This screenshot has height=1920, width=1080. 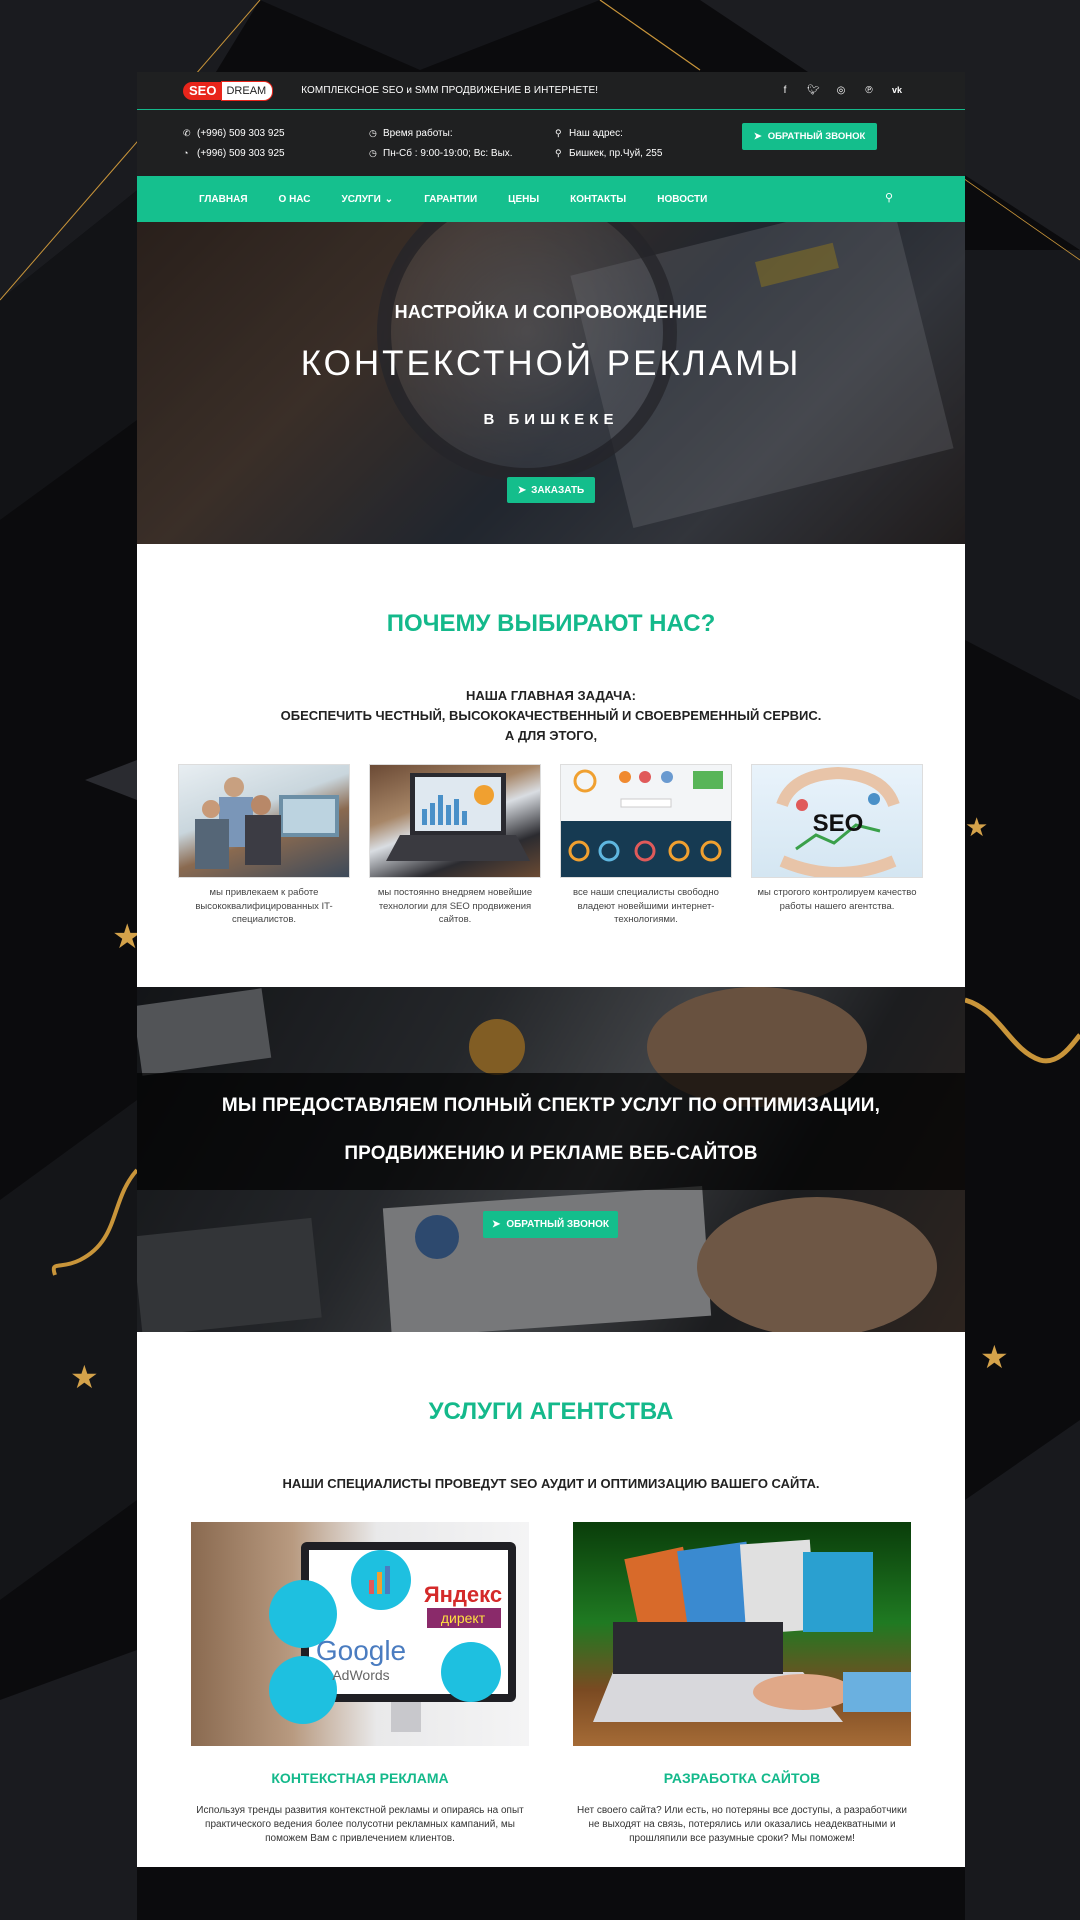 I want to click on phone-number-2: (+996) 509 303 925, so click(x=241, y=153).